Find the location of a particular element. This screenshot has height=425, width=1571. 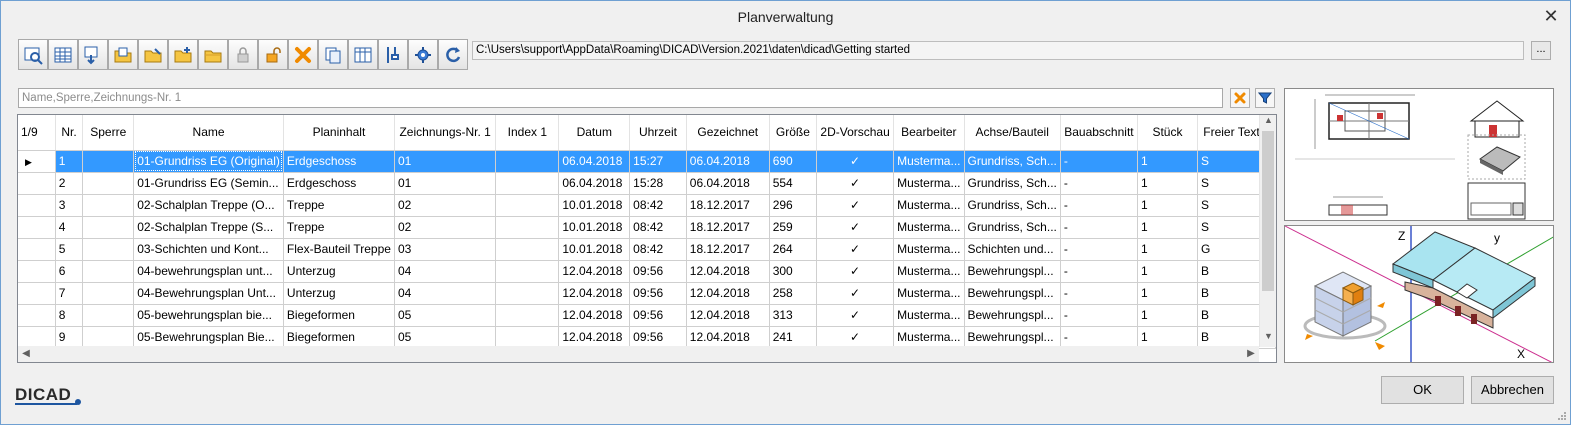

table-cell: 241 is located at coordinates (793, 337).